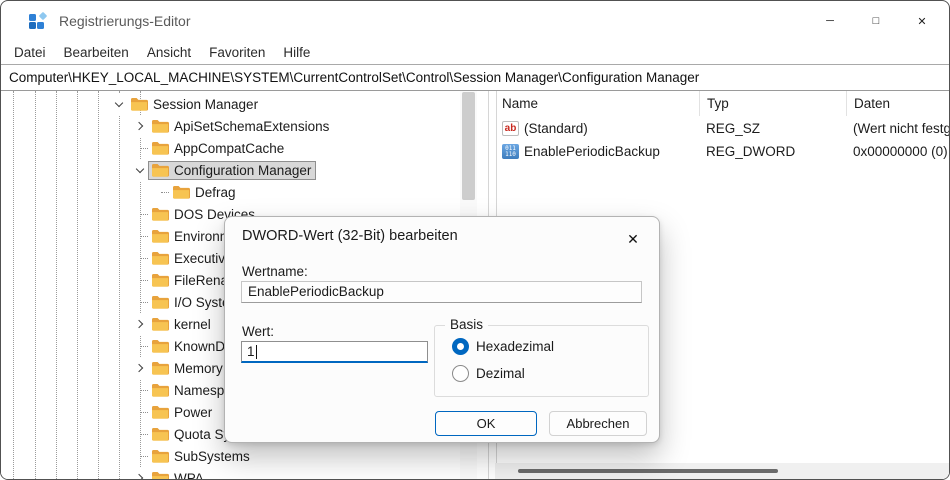 The image size is (950, 480). I want to click on value-data: 0x00000000 (0), so click(900, 151).